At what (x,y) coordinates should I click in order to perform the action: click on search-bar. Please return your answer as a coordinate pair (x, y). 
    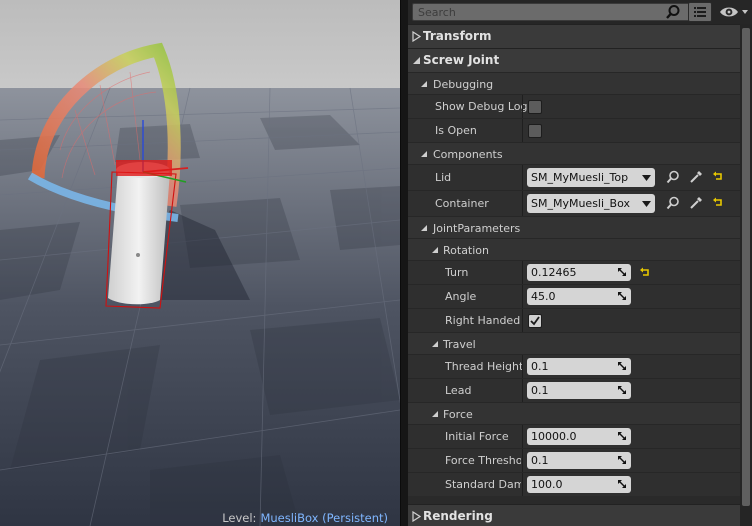
    Looking at the image, I should click on (580, 12).